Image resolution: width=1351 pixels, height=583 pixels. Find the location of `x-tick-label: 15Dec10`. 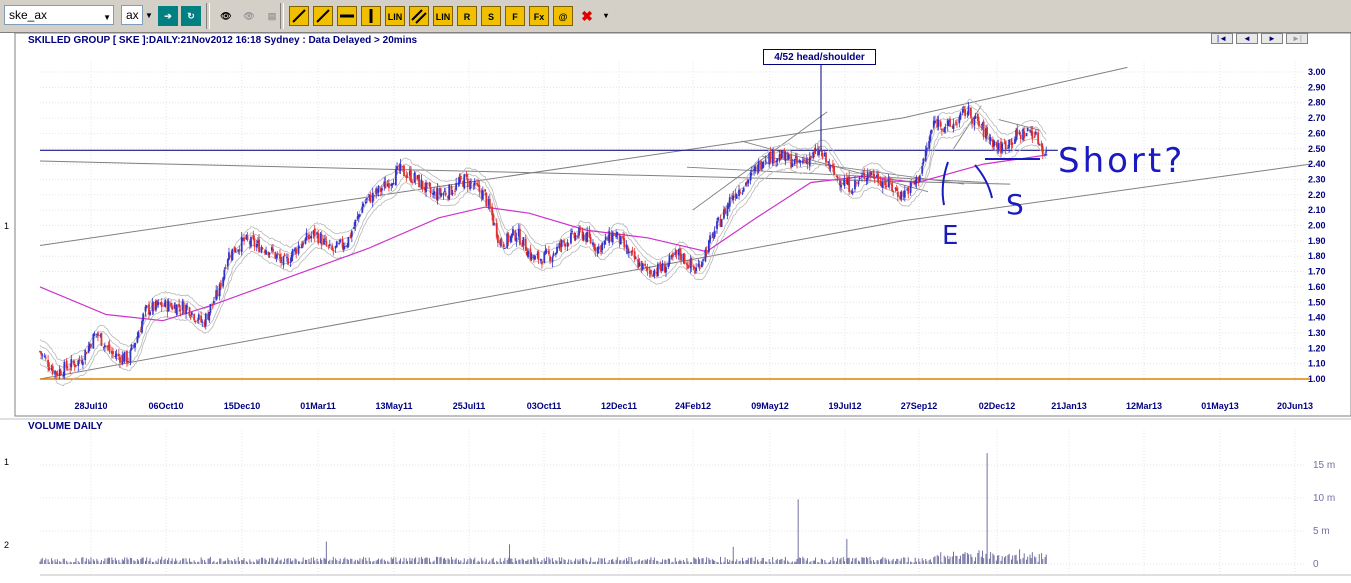

x-tick-label: 15Dec10 is located at coordinates (242, 406).